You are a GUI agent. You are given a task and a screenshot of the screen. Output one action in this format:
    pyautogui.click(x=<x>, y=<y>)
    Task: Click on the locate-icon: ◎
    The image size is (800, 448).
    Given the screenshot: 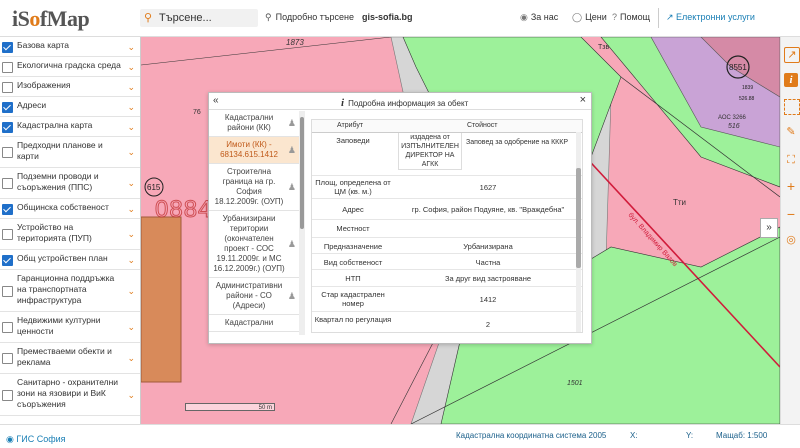 What is the action you would take?
    pyautogui.click(x=791, y=240)
    